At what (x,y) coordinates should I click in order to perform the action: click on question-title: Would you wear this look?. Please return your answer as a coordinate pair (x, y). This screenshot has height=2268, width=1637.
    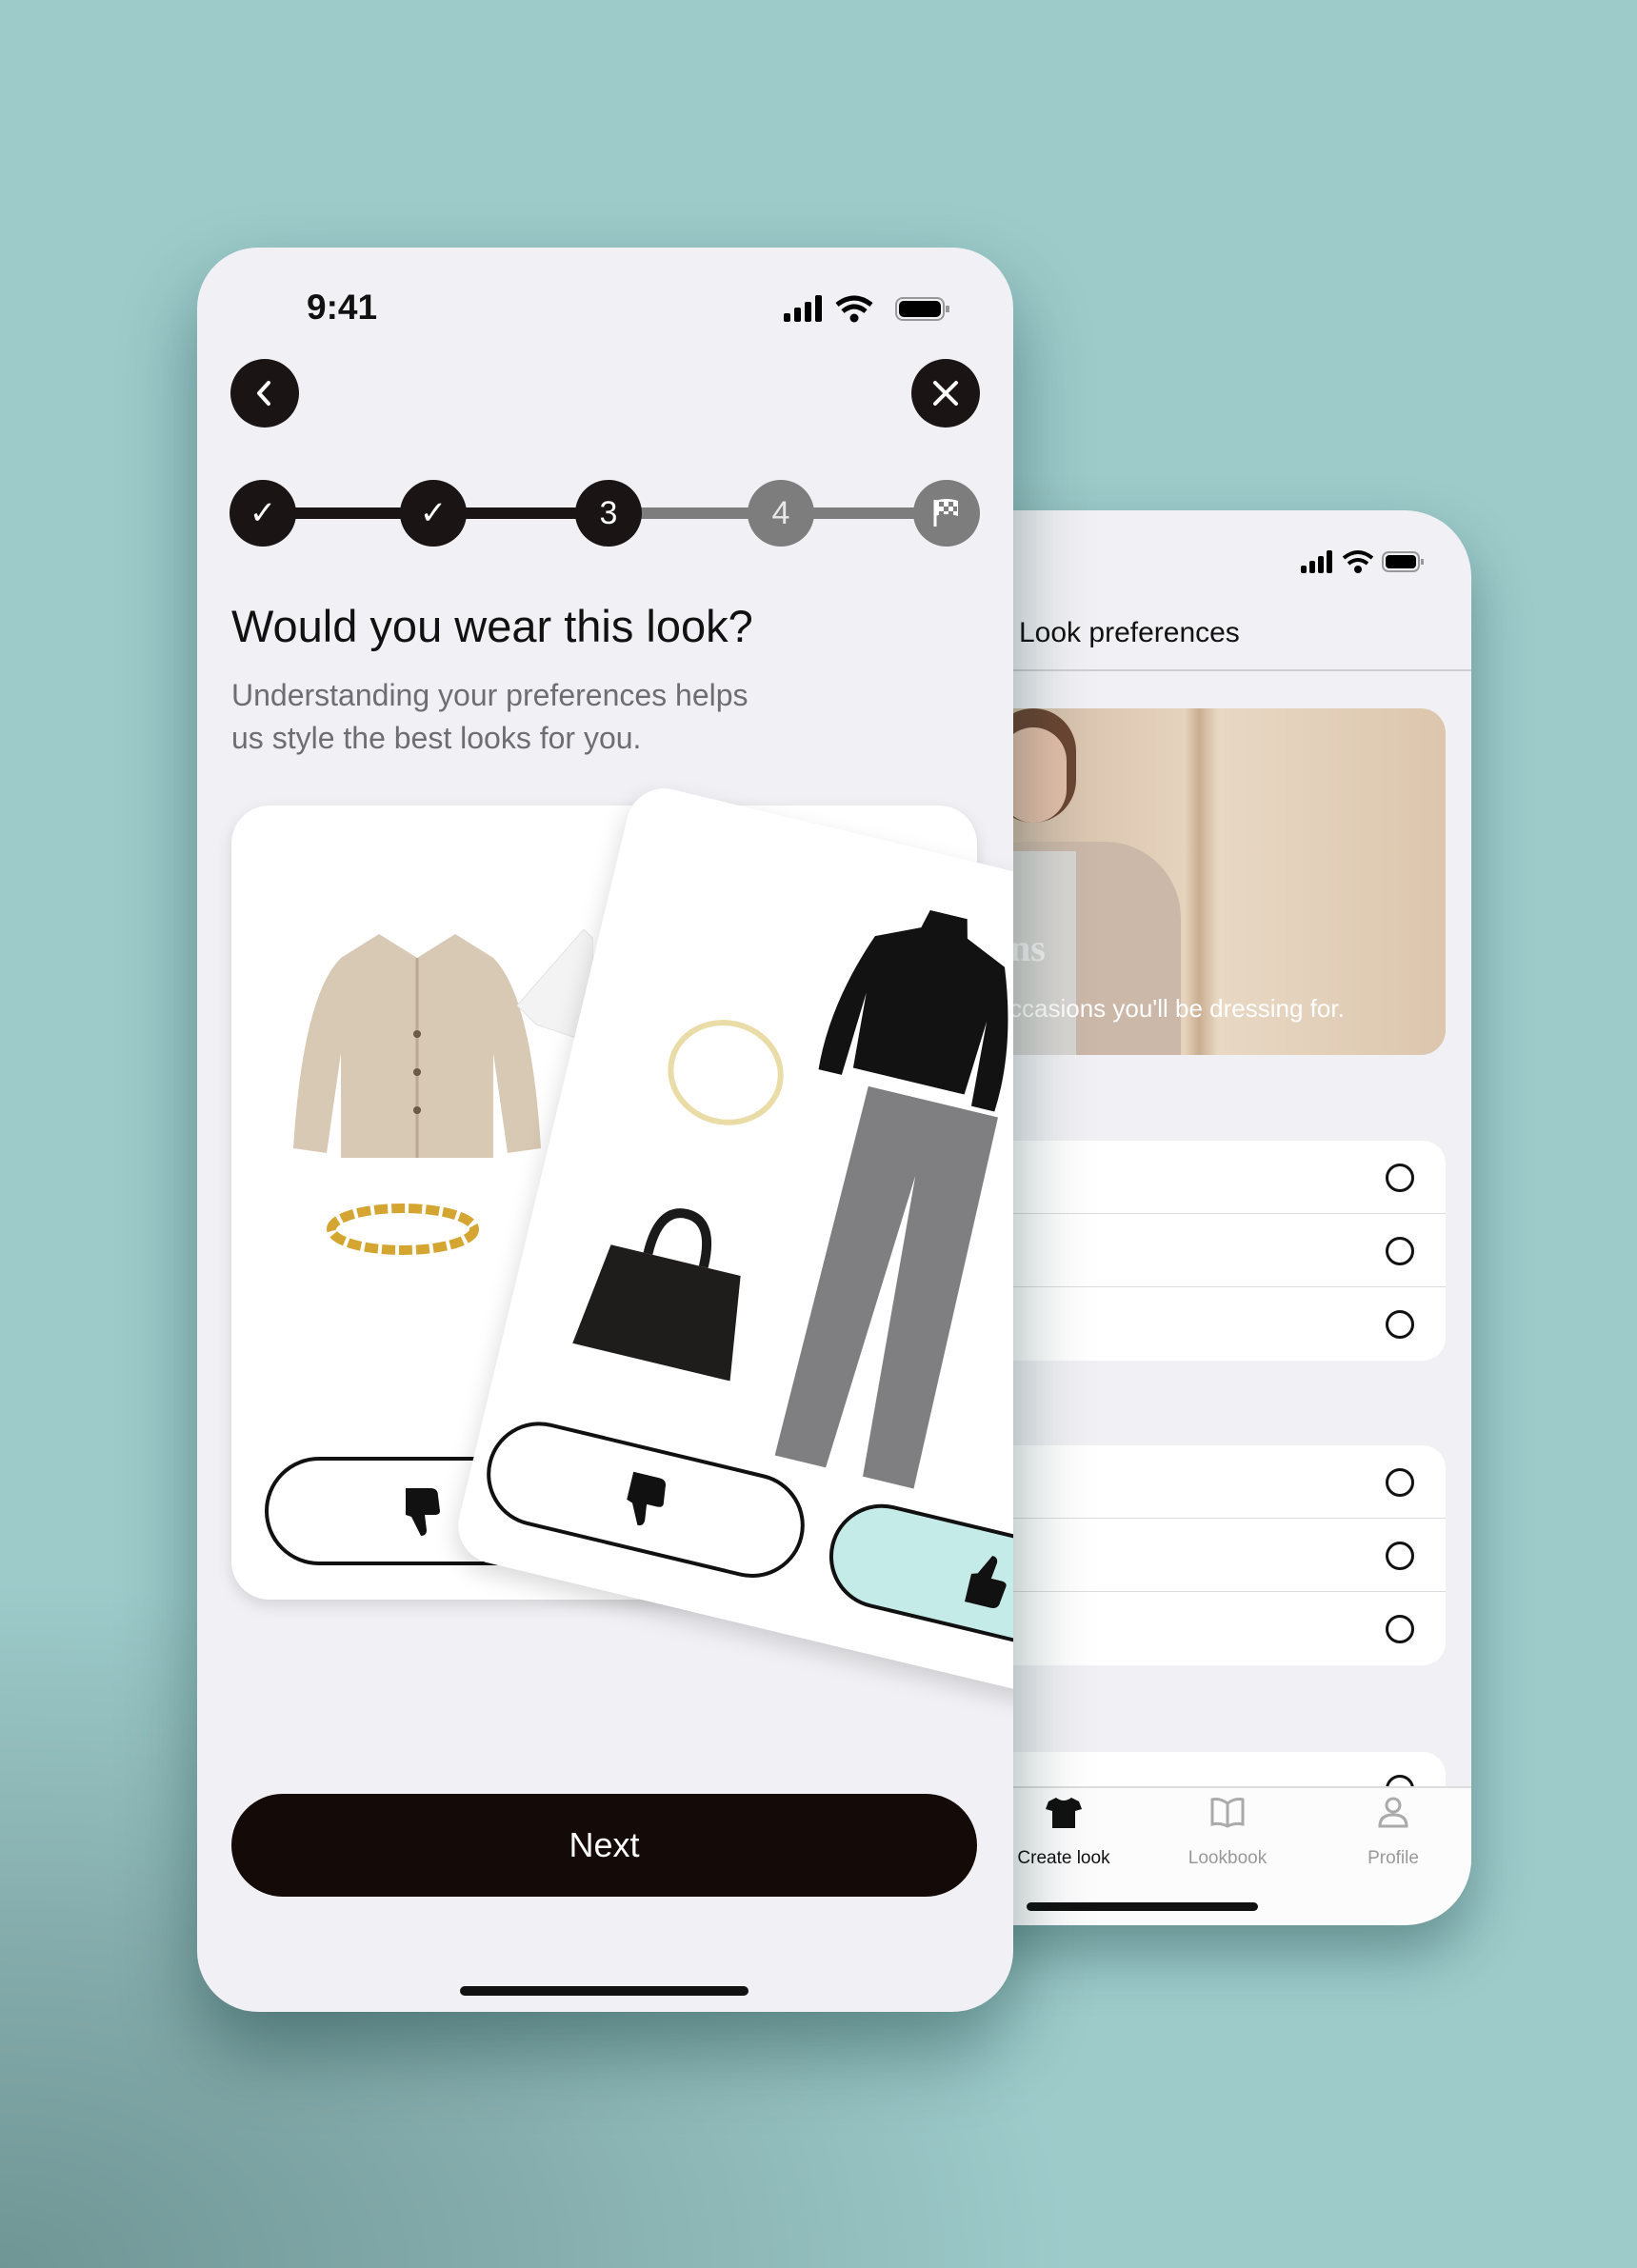
    Looking at the image, I should click on (492, 626).